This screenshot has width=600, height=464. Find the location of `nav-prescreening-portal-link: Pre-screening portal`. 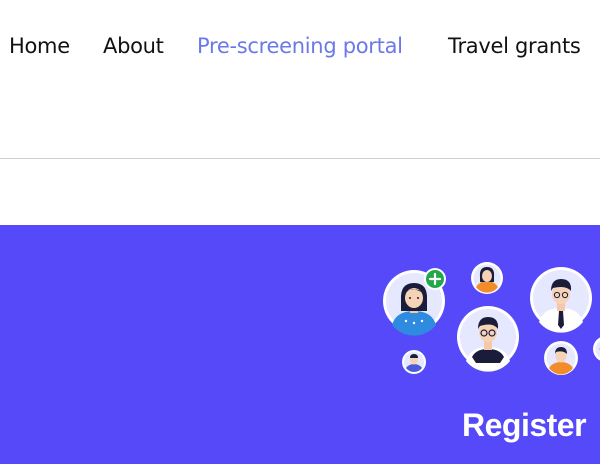

nav-prescreening-portal-link: Pre-screening portal is located at coordinates (300, 46).